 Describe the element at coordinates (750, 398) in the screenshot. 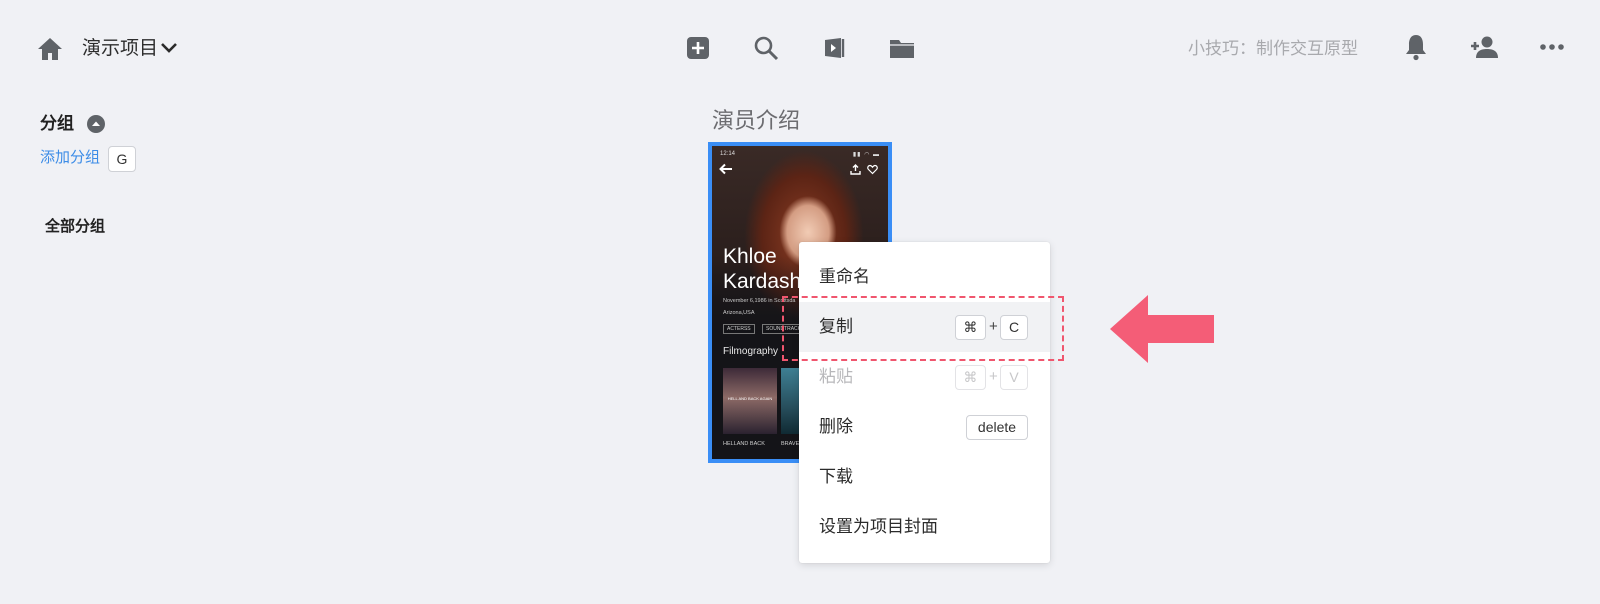

I see `film-poster-title: HELL AND BACK AGAIN` at that location.